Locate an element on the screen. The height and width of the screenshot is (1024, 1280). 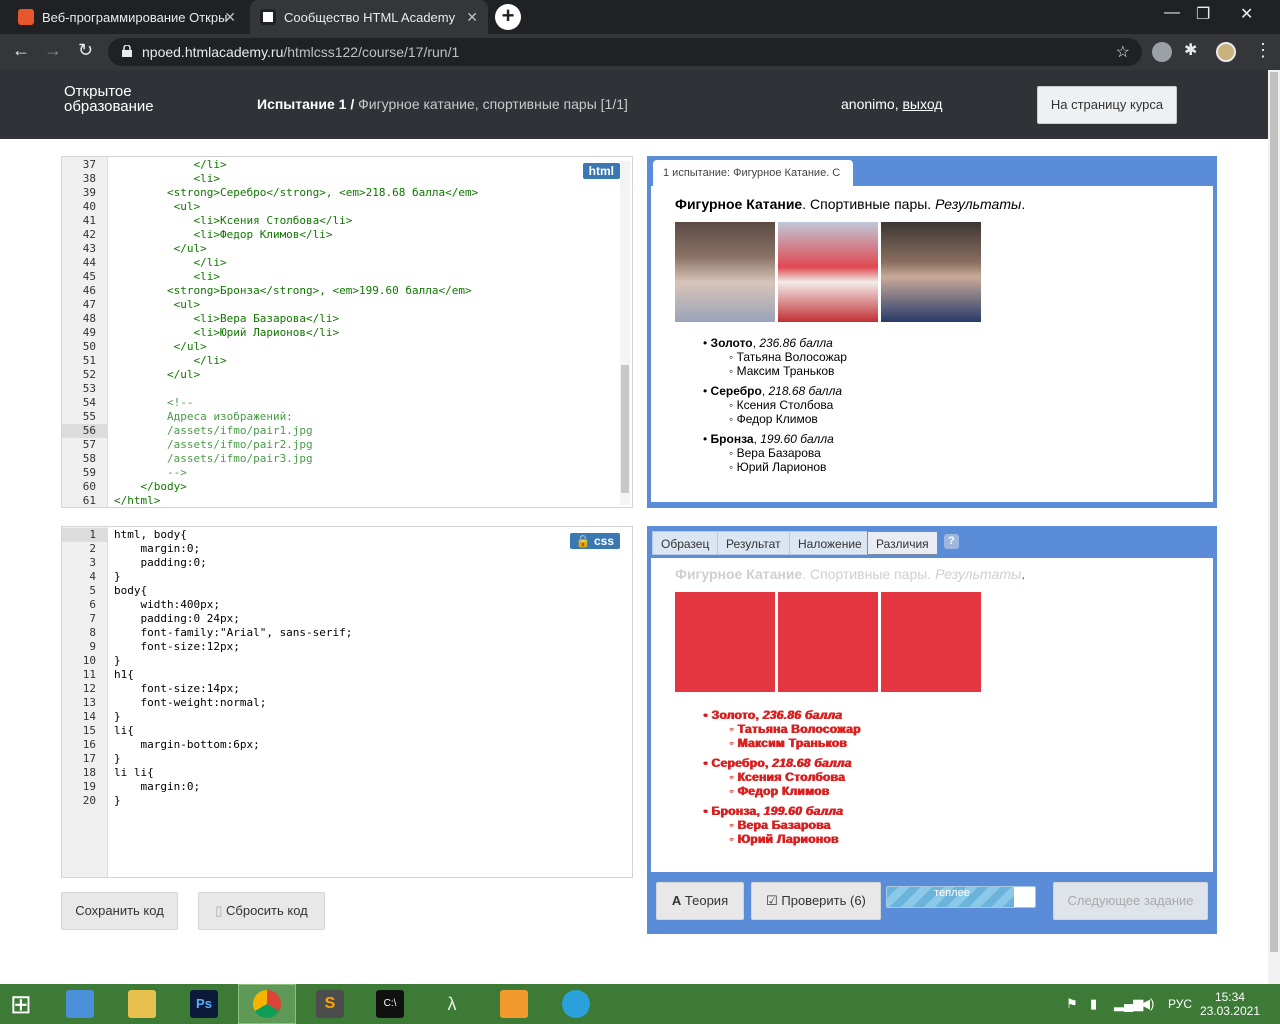
photoshop-icon: Ps is located at coordinates (204, 1004).